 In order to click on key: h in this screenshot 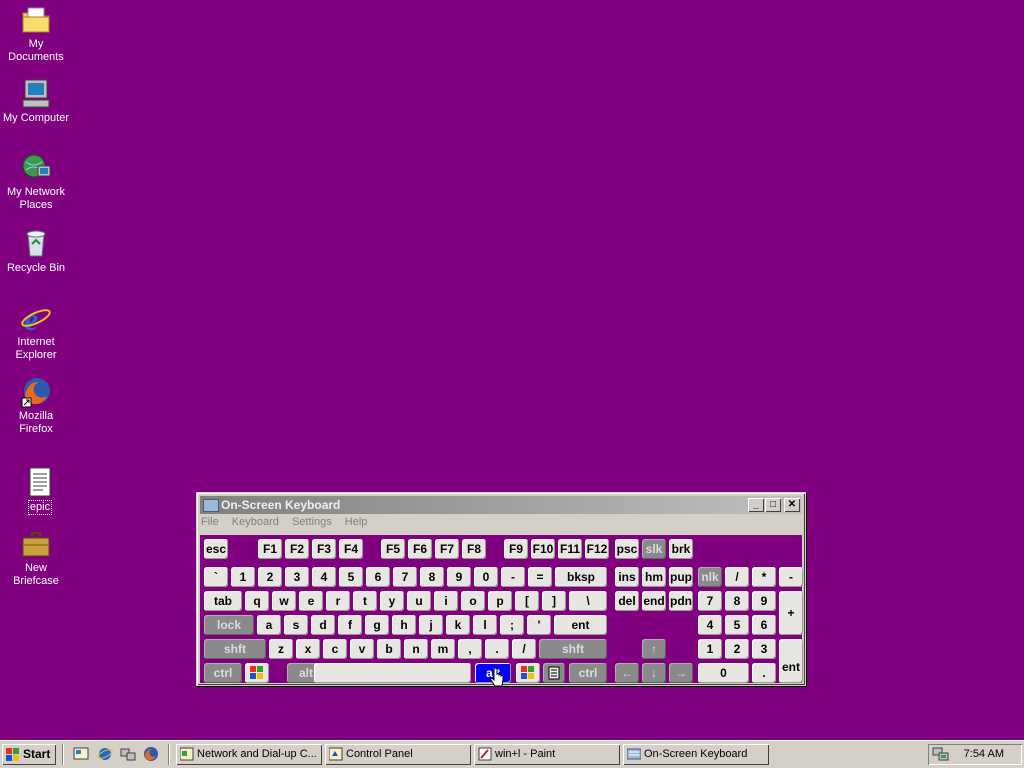, I will do `click(404, 625)`.